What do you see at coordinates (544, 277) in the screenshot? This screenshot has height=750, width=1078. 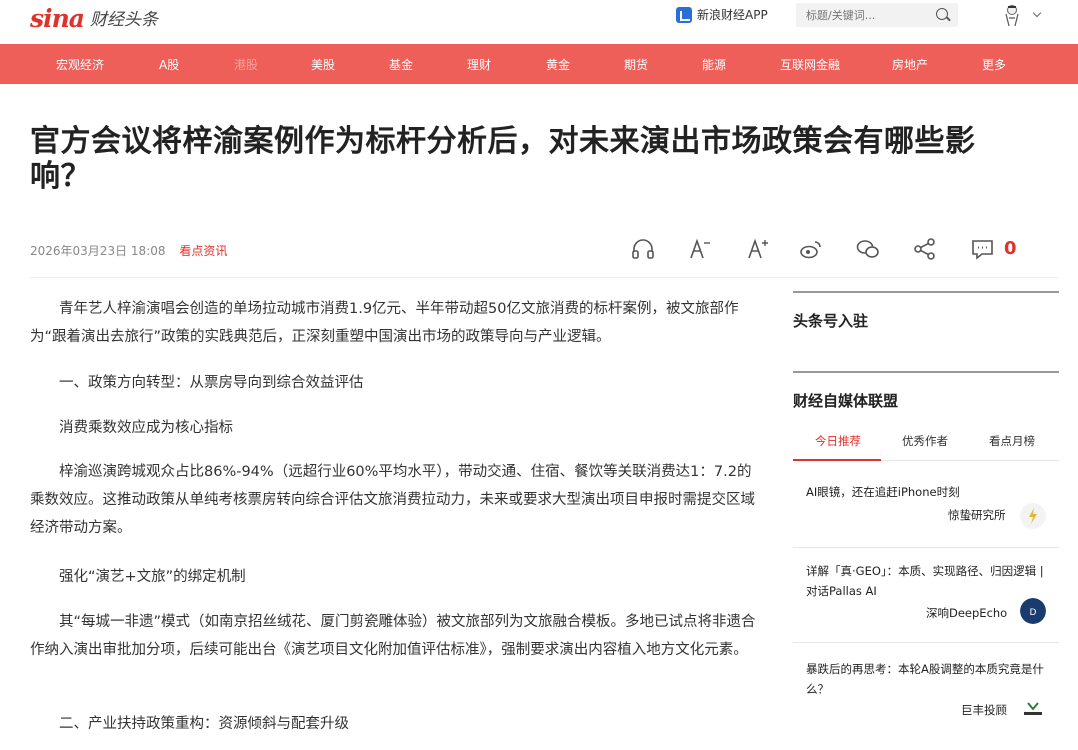 I see `meta-divider` at bounding box center [544, 277].